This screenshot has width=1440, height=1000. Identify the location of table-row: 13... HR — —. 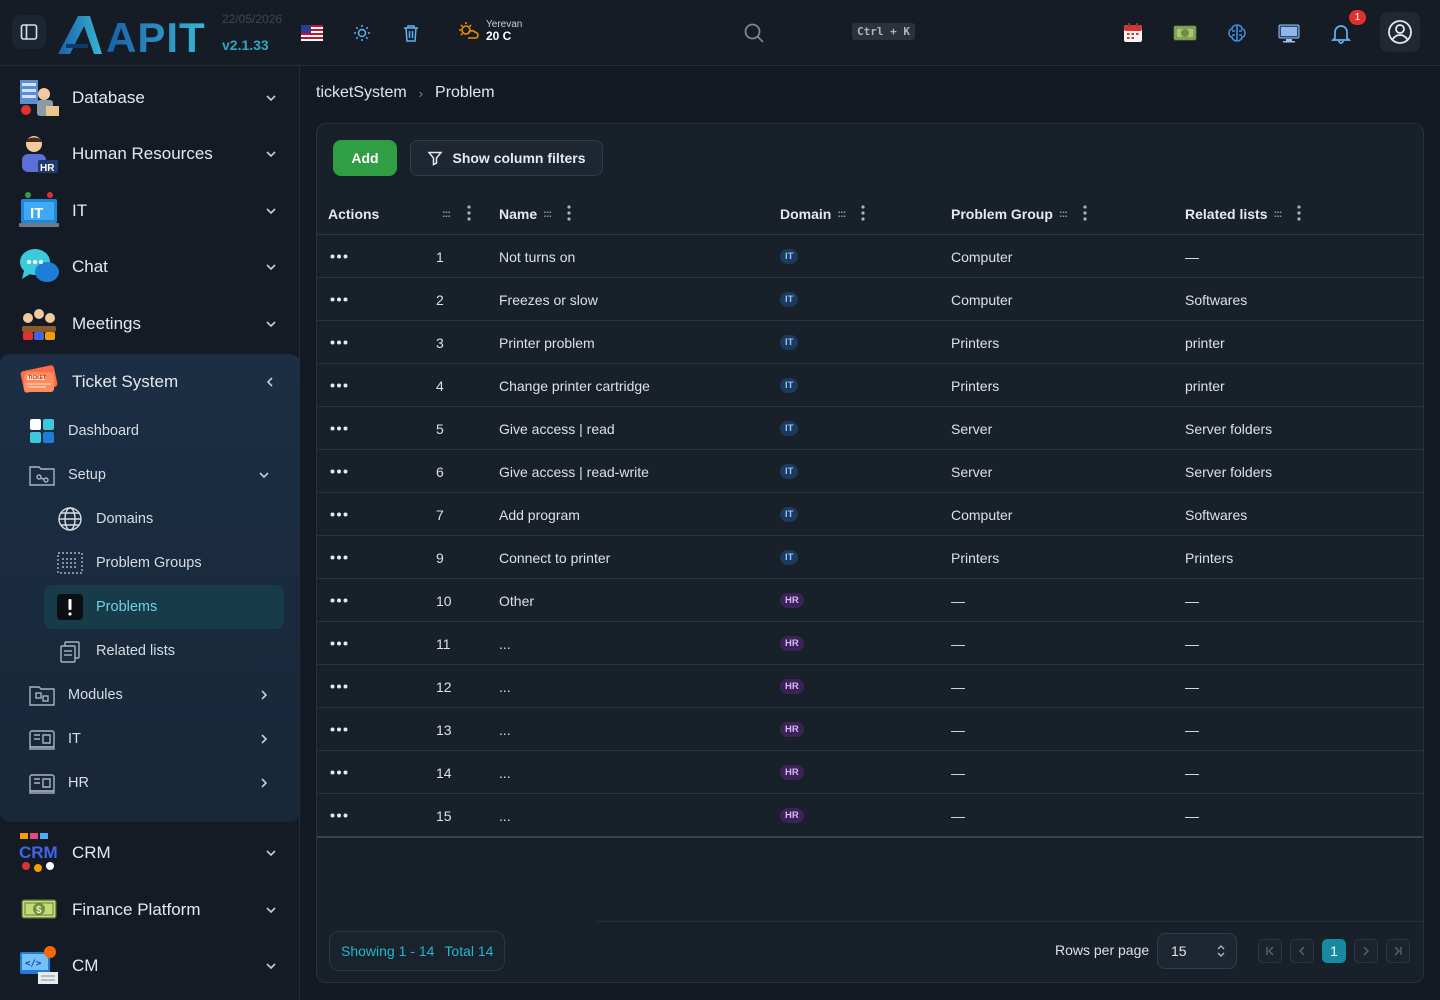
(870, 729).